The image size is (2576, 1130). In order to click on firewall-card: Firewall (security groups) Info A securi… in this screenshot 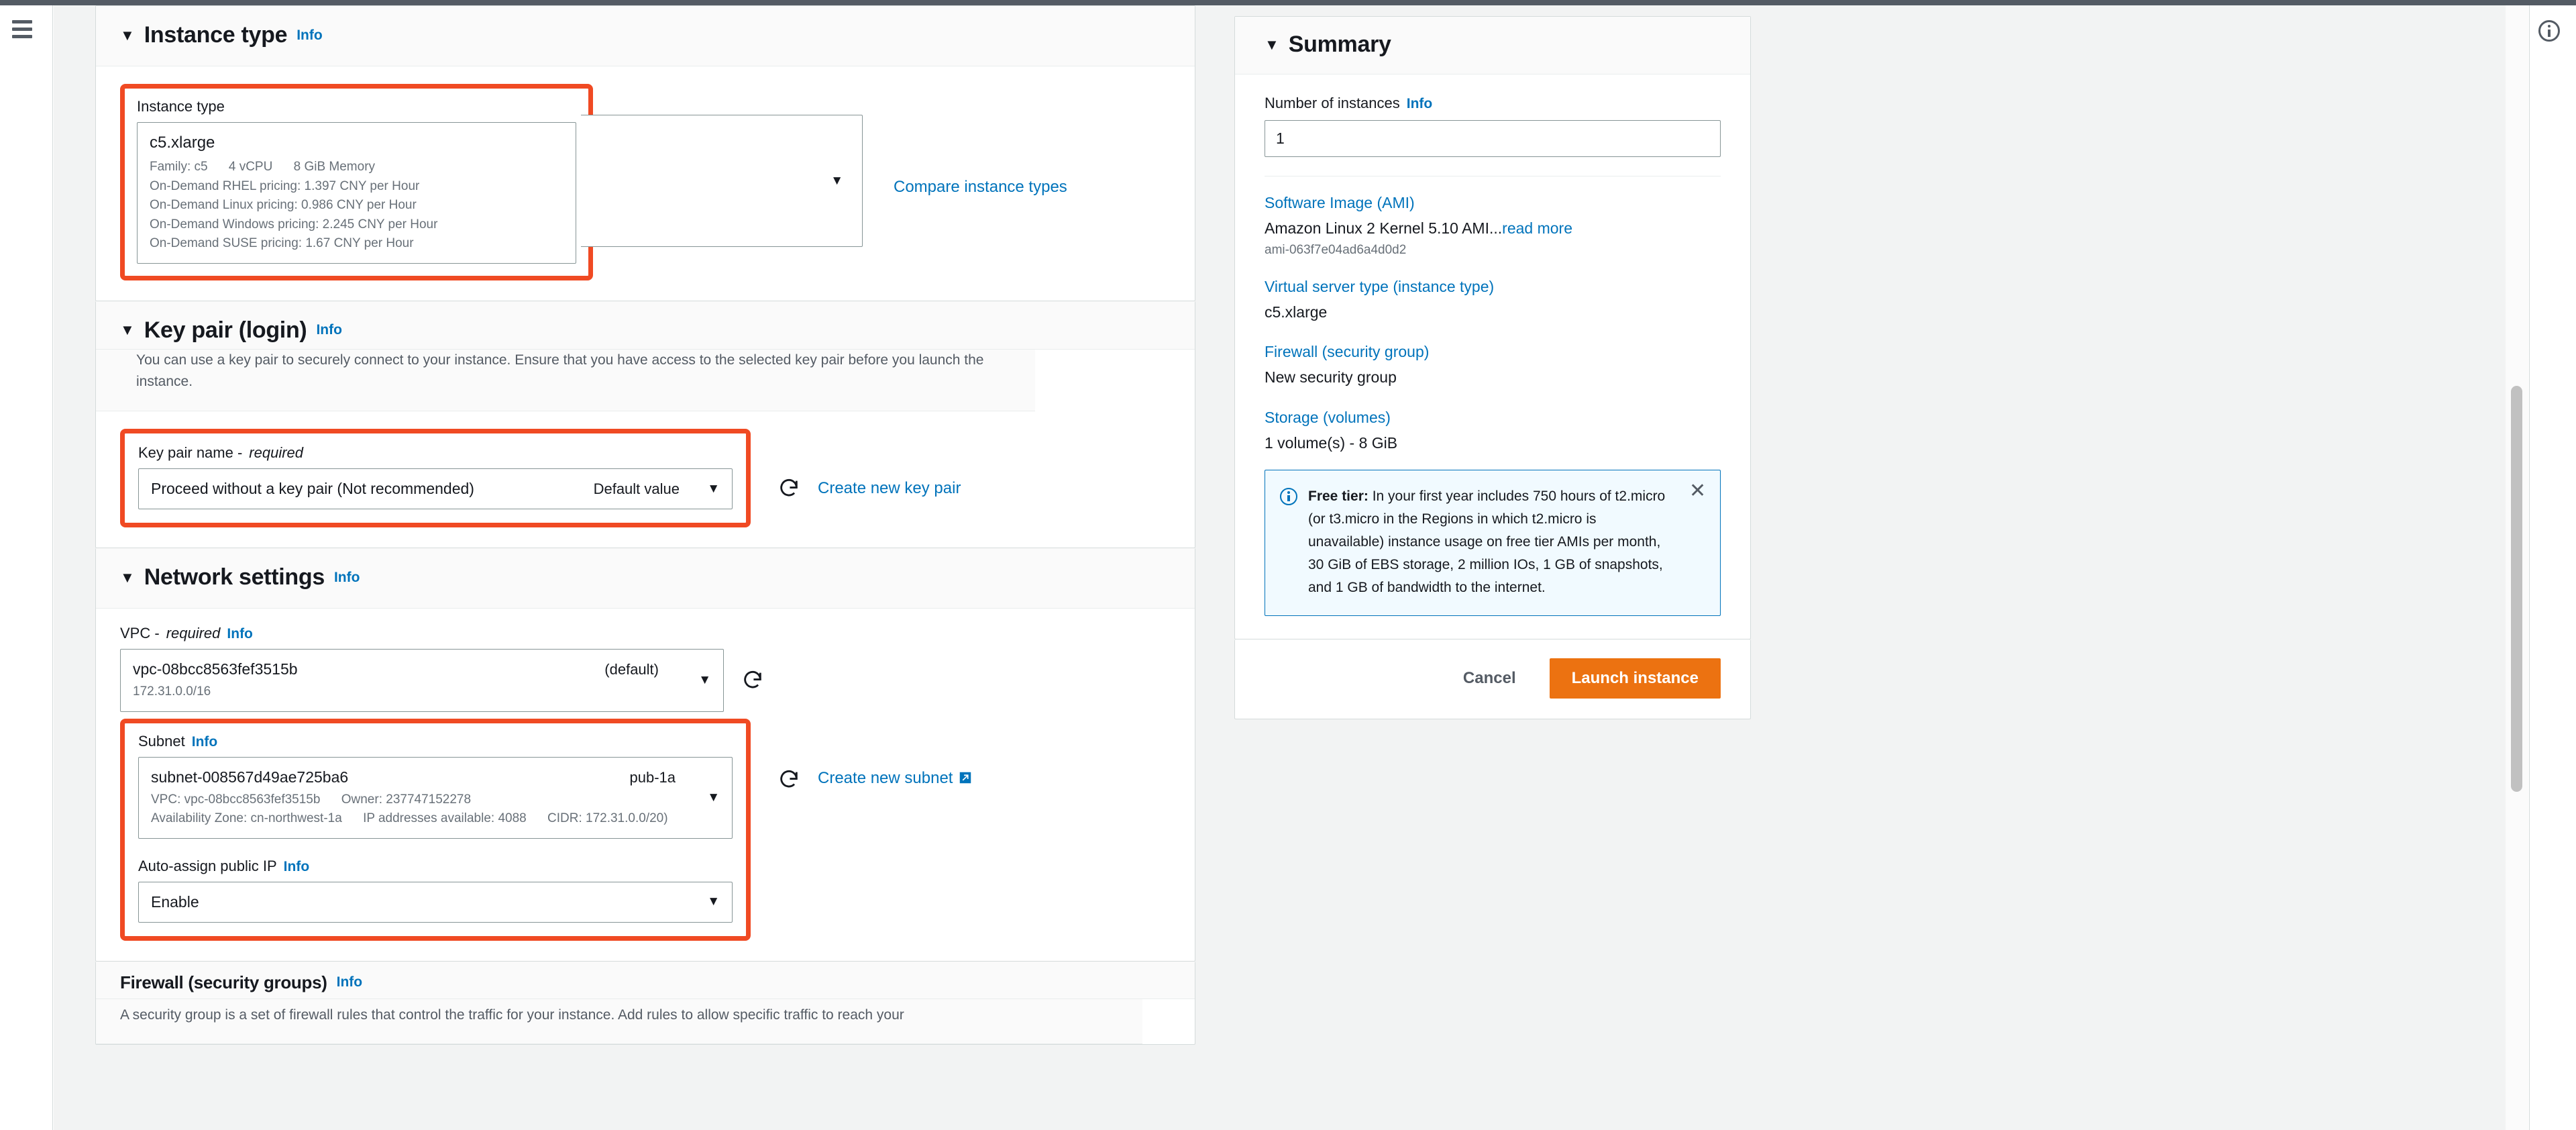, I will do `click(645, 1003)`.